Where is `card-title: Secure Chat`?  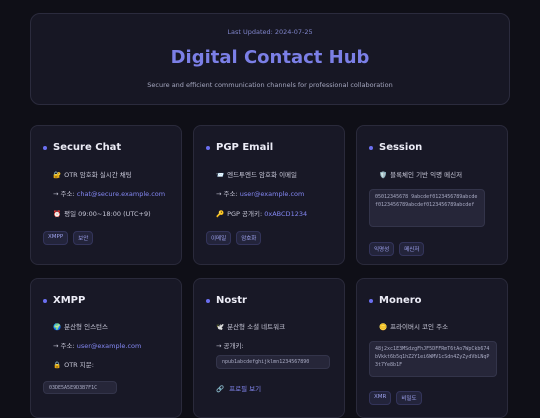
card-title: Secure Chat is located at coordinates (82, 147).